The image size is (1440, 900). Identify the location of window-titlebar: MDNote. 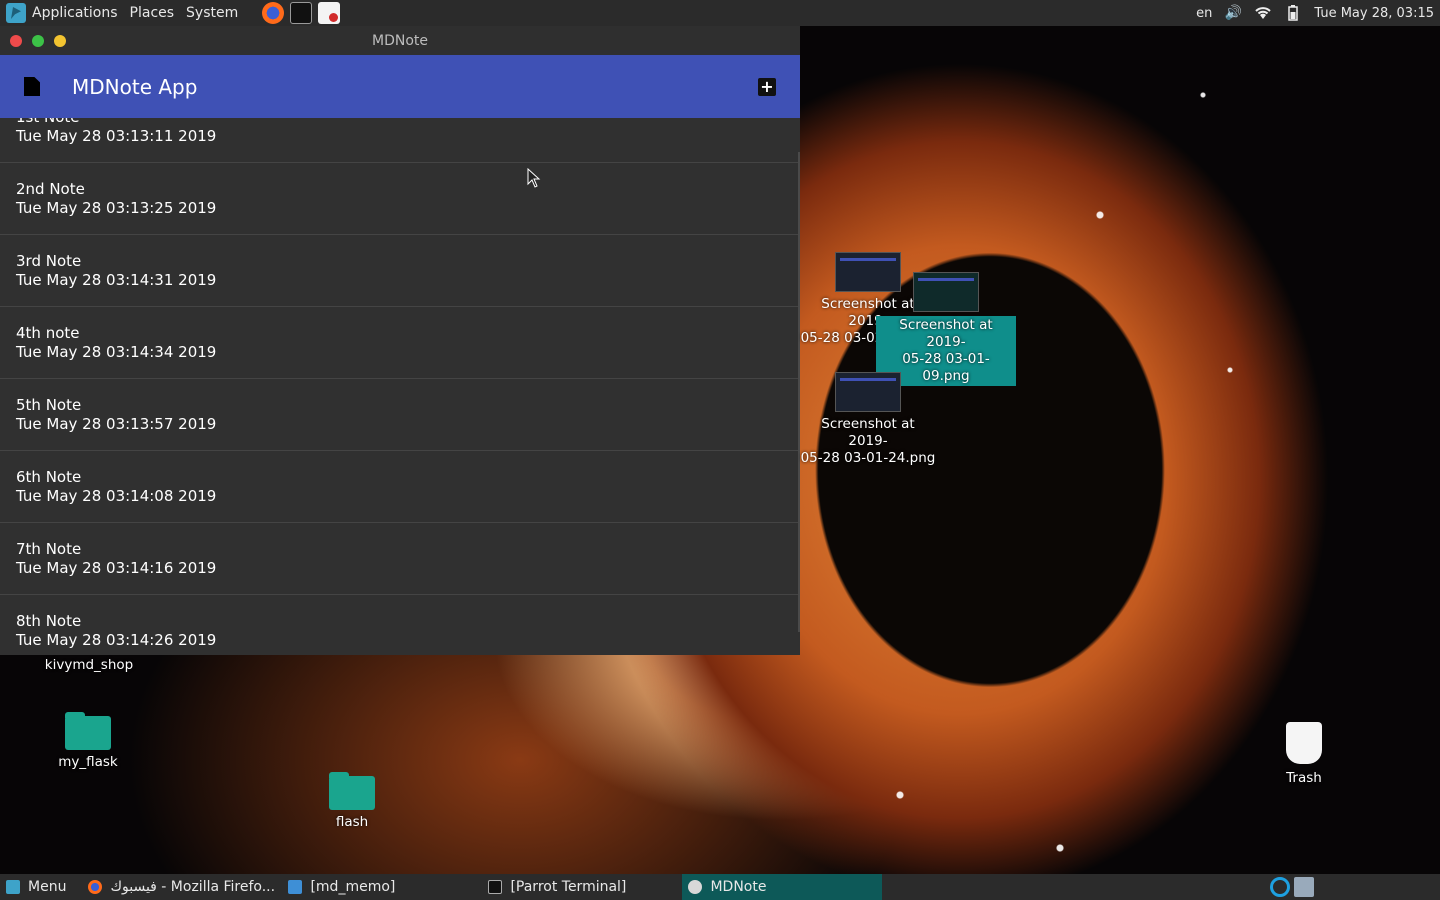
(400, 40).